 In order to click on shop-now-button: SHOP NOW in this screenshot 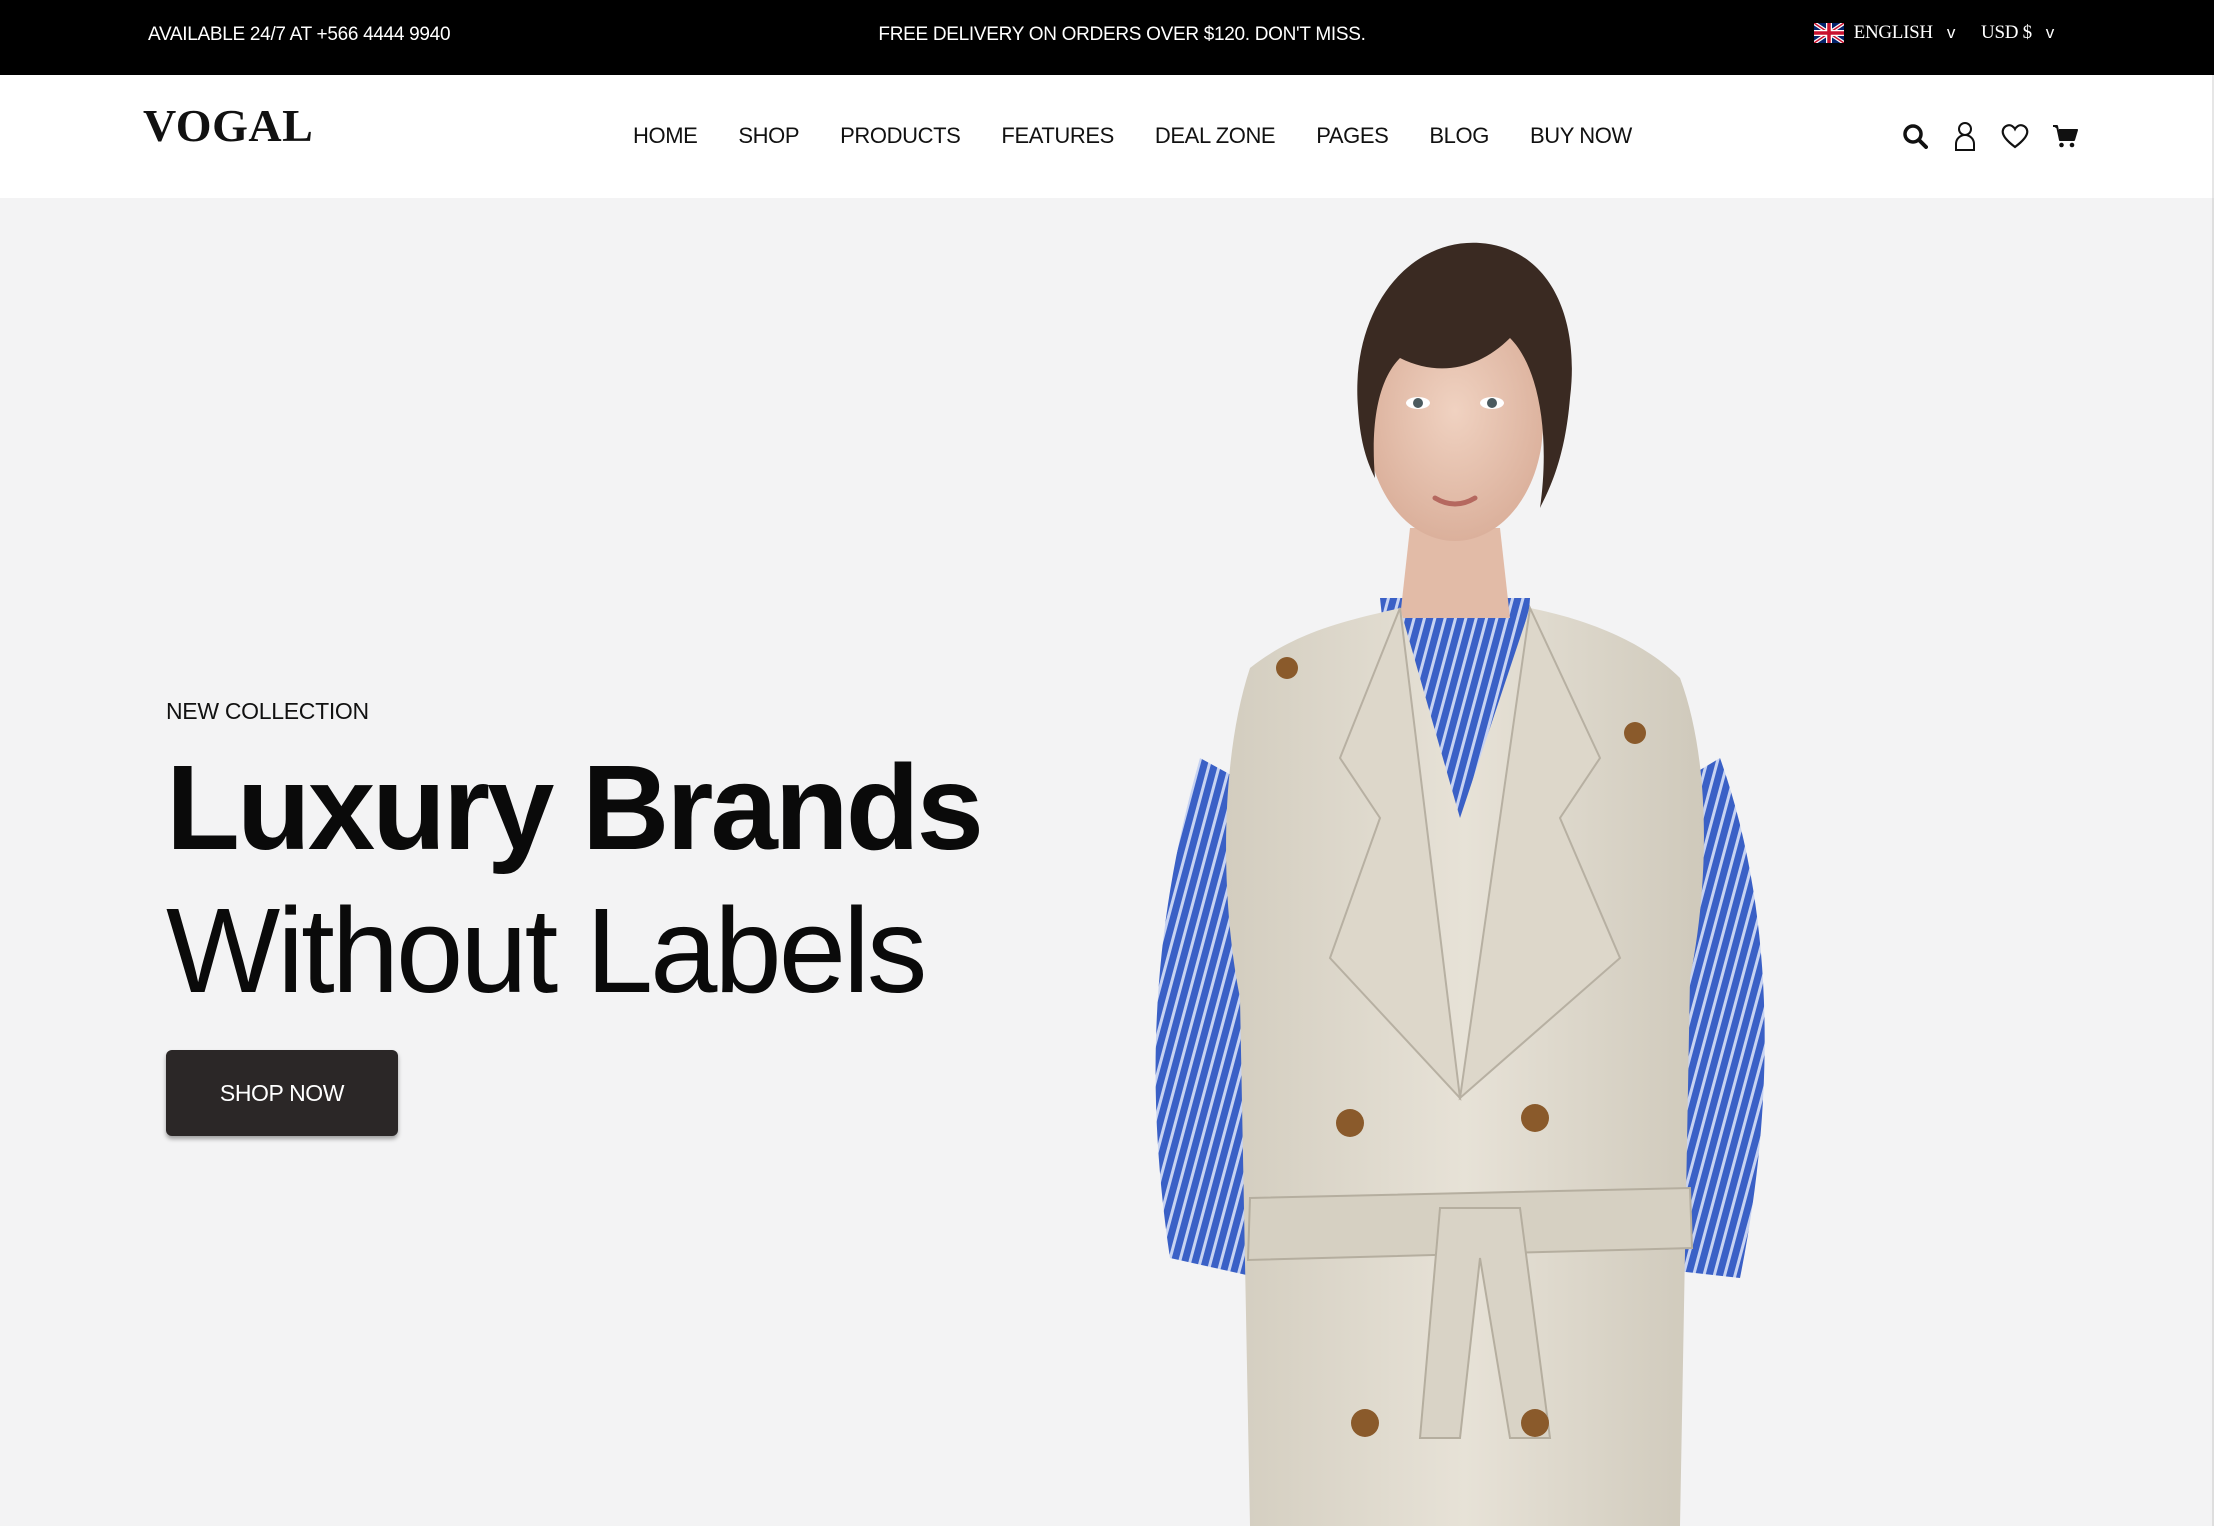, I will do `click(282, 1093)`.